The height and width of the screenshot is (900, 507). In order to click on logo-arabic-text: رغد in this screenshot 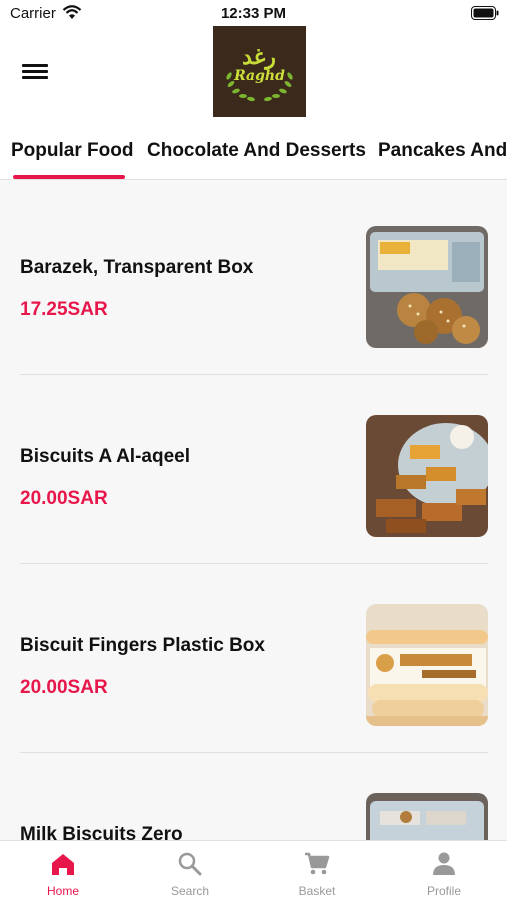, I will do `click(259, 57)`.